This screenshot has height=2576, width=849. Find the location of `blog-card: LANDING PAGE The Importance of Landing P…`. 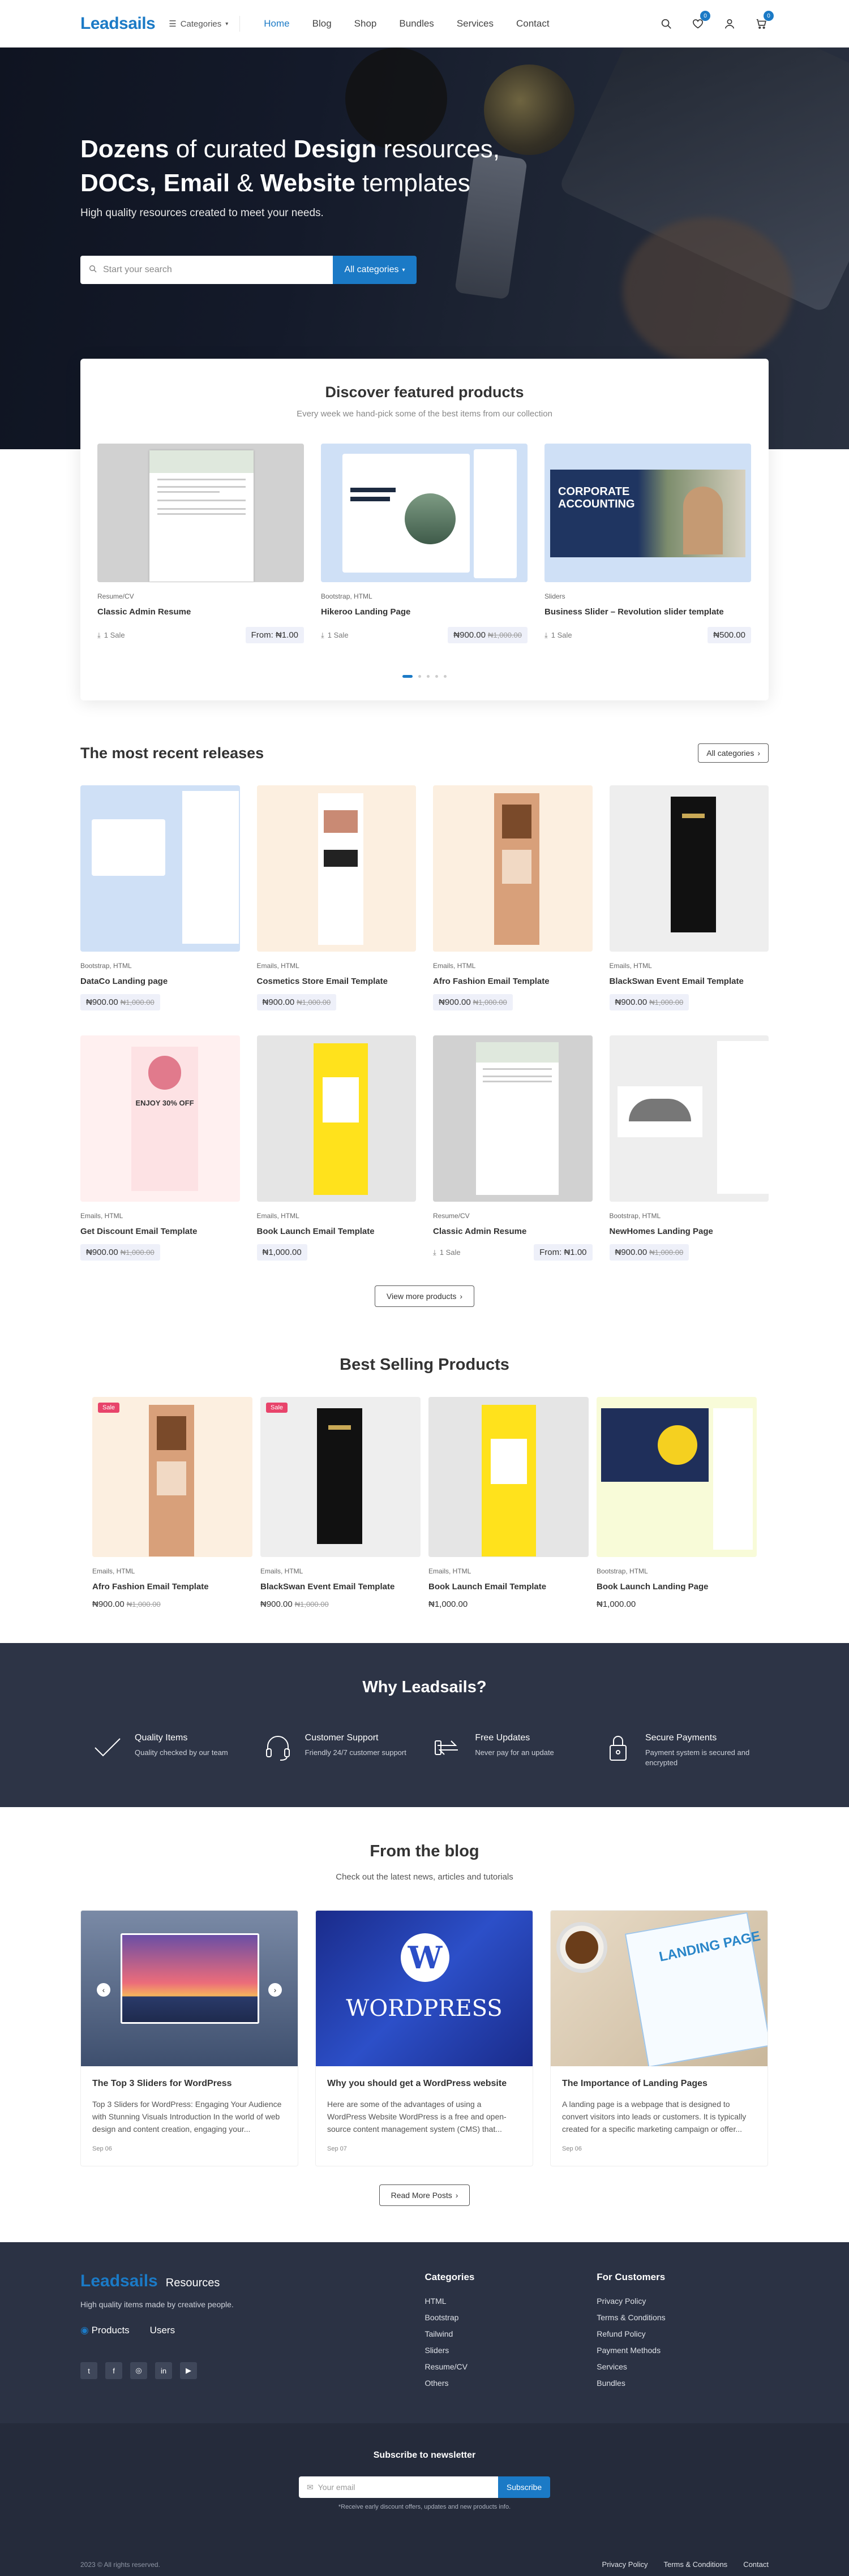

blog-card: LANDING PAGE The Importance of Landing P… is located at coordinates (659, 2038).